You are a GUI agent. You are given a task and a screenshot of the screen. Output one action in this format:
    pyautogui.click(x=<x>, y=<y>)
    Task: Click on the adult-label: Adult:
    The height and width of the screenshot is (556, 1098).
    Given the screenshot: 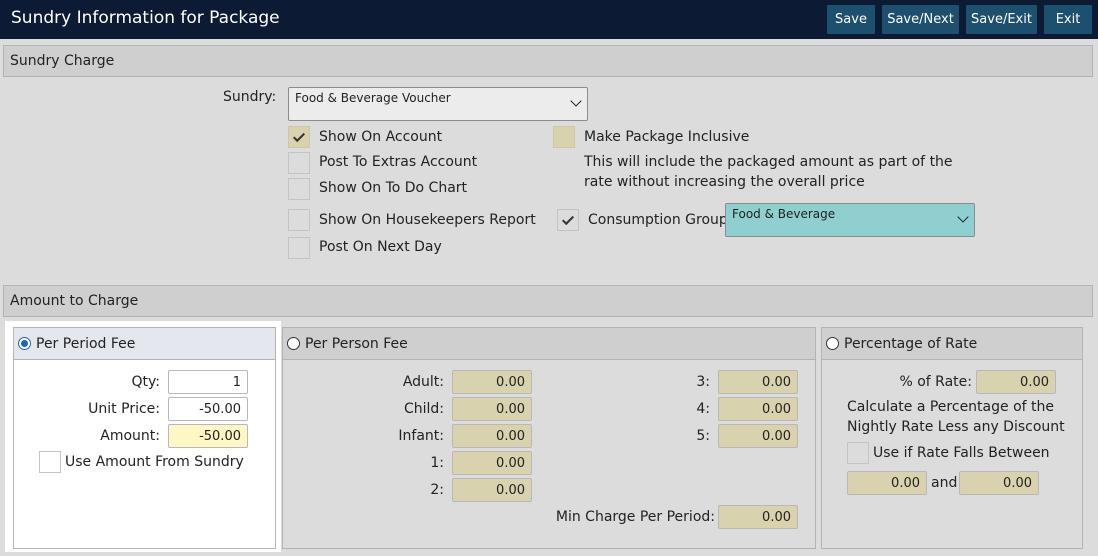 What is the action you would take?
    pyautogui.click(x=423, y=382)
    